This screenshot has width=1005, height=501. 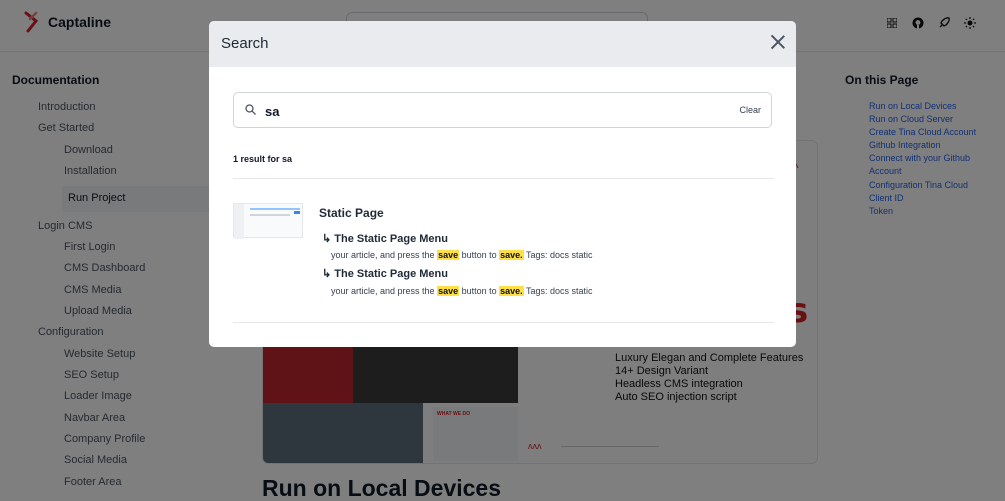 I want to click on search-icon, so click(x=250, y=109).